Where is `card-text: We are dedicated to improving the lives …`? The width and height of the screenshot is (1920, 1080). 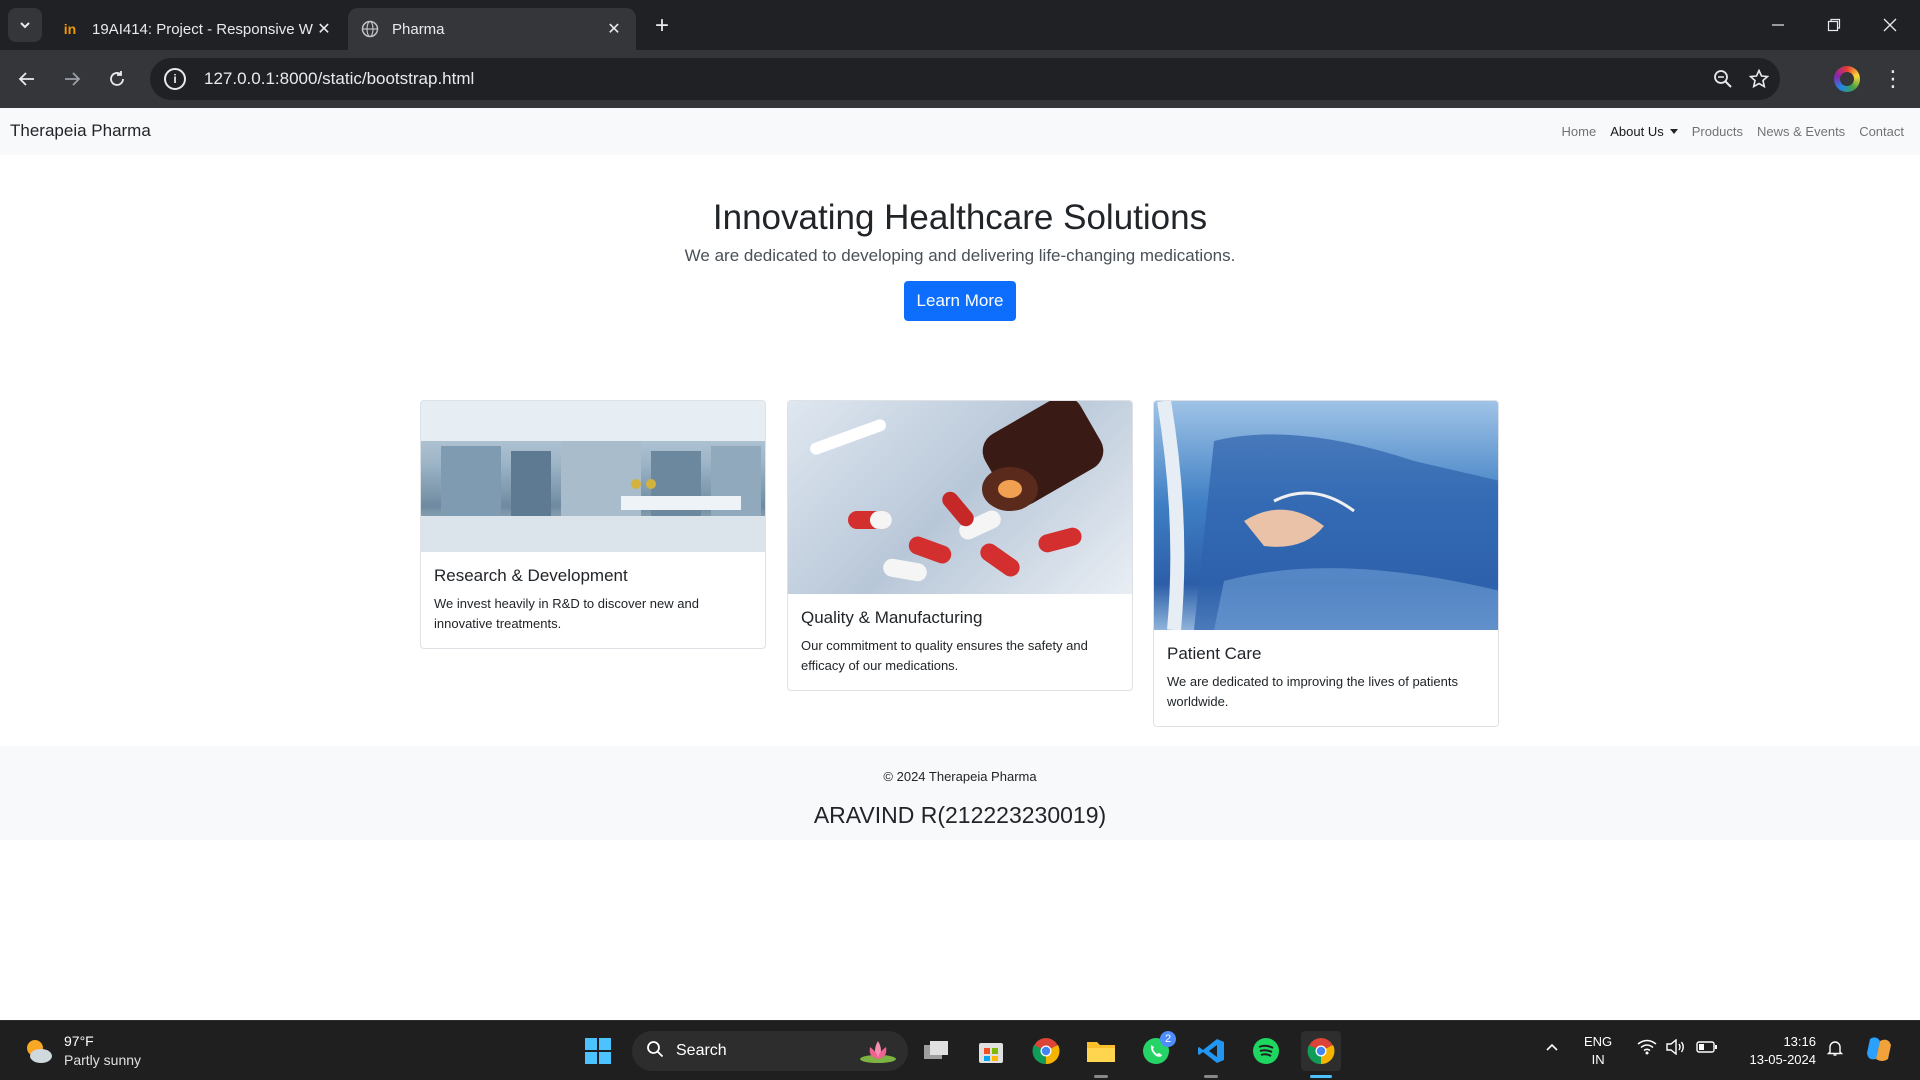 card-text: We are dedicated to improving the lives … is located at coordinates (1312, 691).